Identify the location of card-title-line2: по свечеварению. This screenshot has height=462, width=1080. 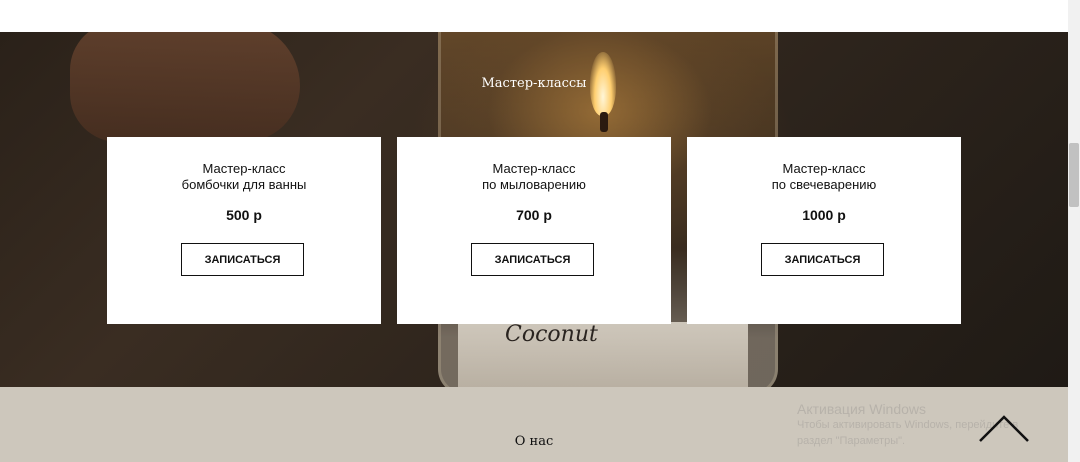
(824, 184).